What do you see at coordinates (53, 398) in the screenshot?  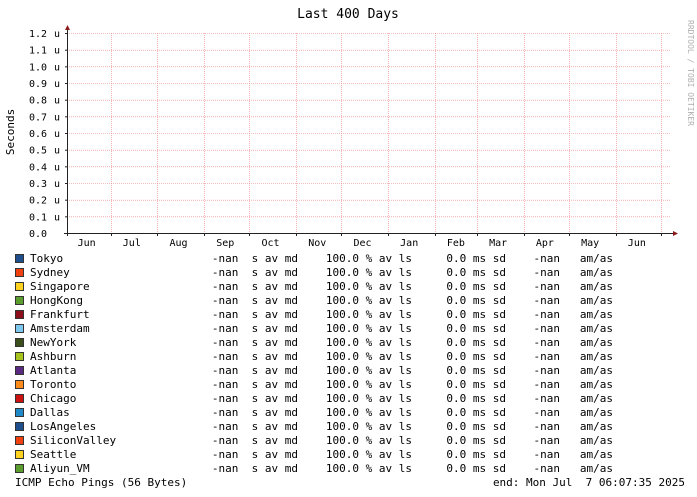 I see `legend-series-name: Chicago` at bounding box center [53, 398].